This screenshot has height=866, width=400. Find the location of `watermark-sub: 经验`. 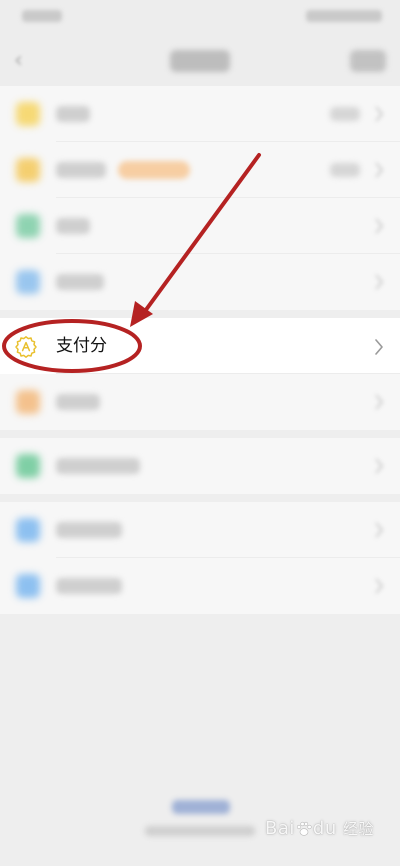

watermark-sub: 经验 is located at coordinates (358, 829).